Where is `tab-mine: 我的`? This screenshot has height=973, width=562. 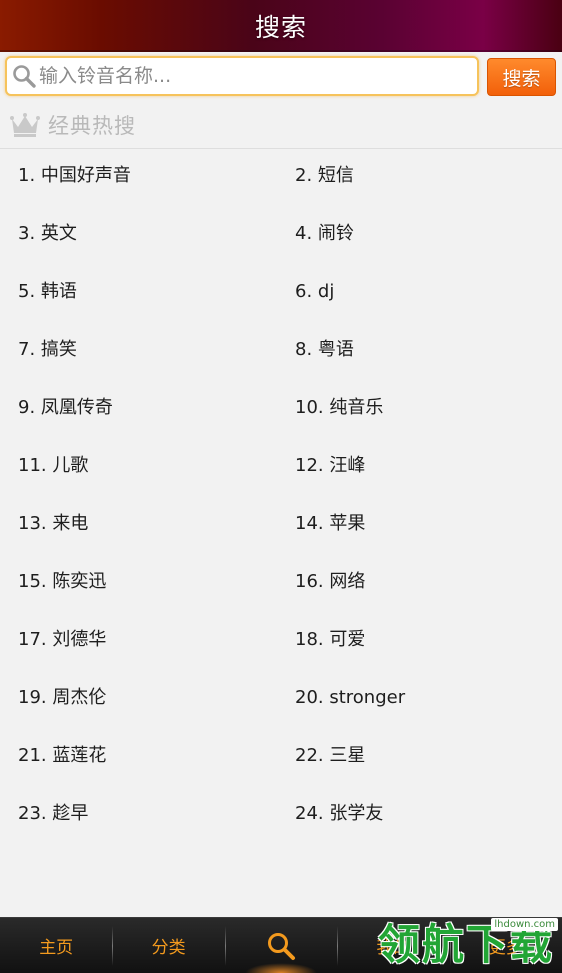
tab-mine: 我的 is located at coordinates (393, 945).